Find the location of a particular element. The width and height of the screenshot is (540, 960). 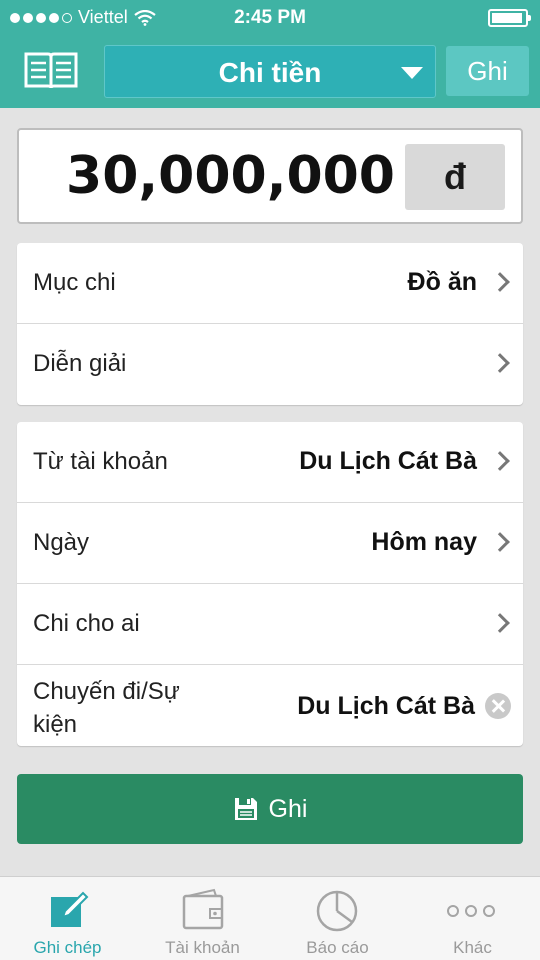

row-label: Mục chi is located at coordinates (74, 282).